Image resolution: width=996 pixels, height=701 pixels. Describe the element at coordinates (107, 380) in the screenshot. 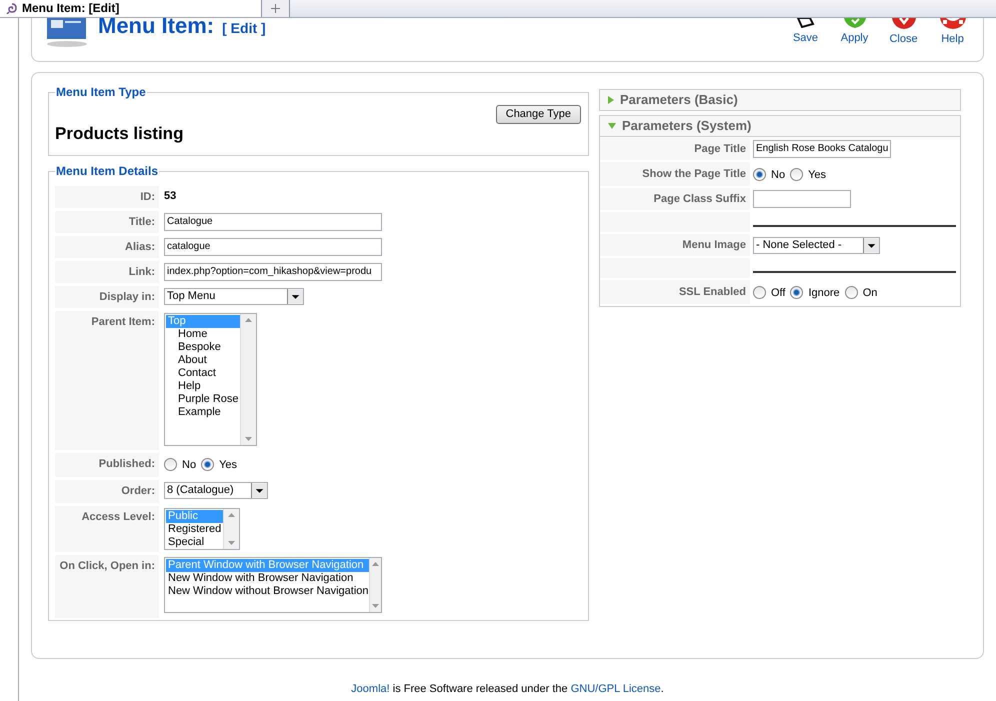

I see `field-label: Parent Item:` at that location.